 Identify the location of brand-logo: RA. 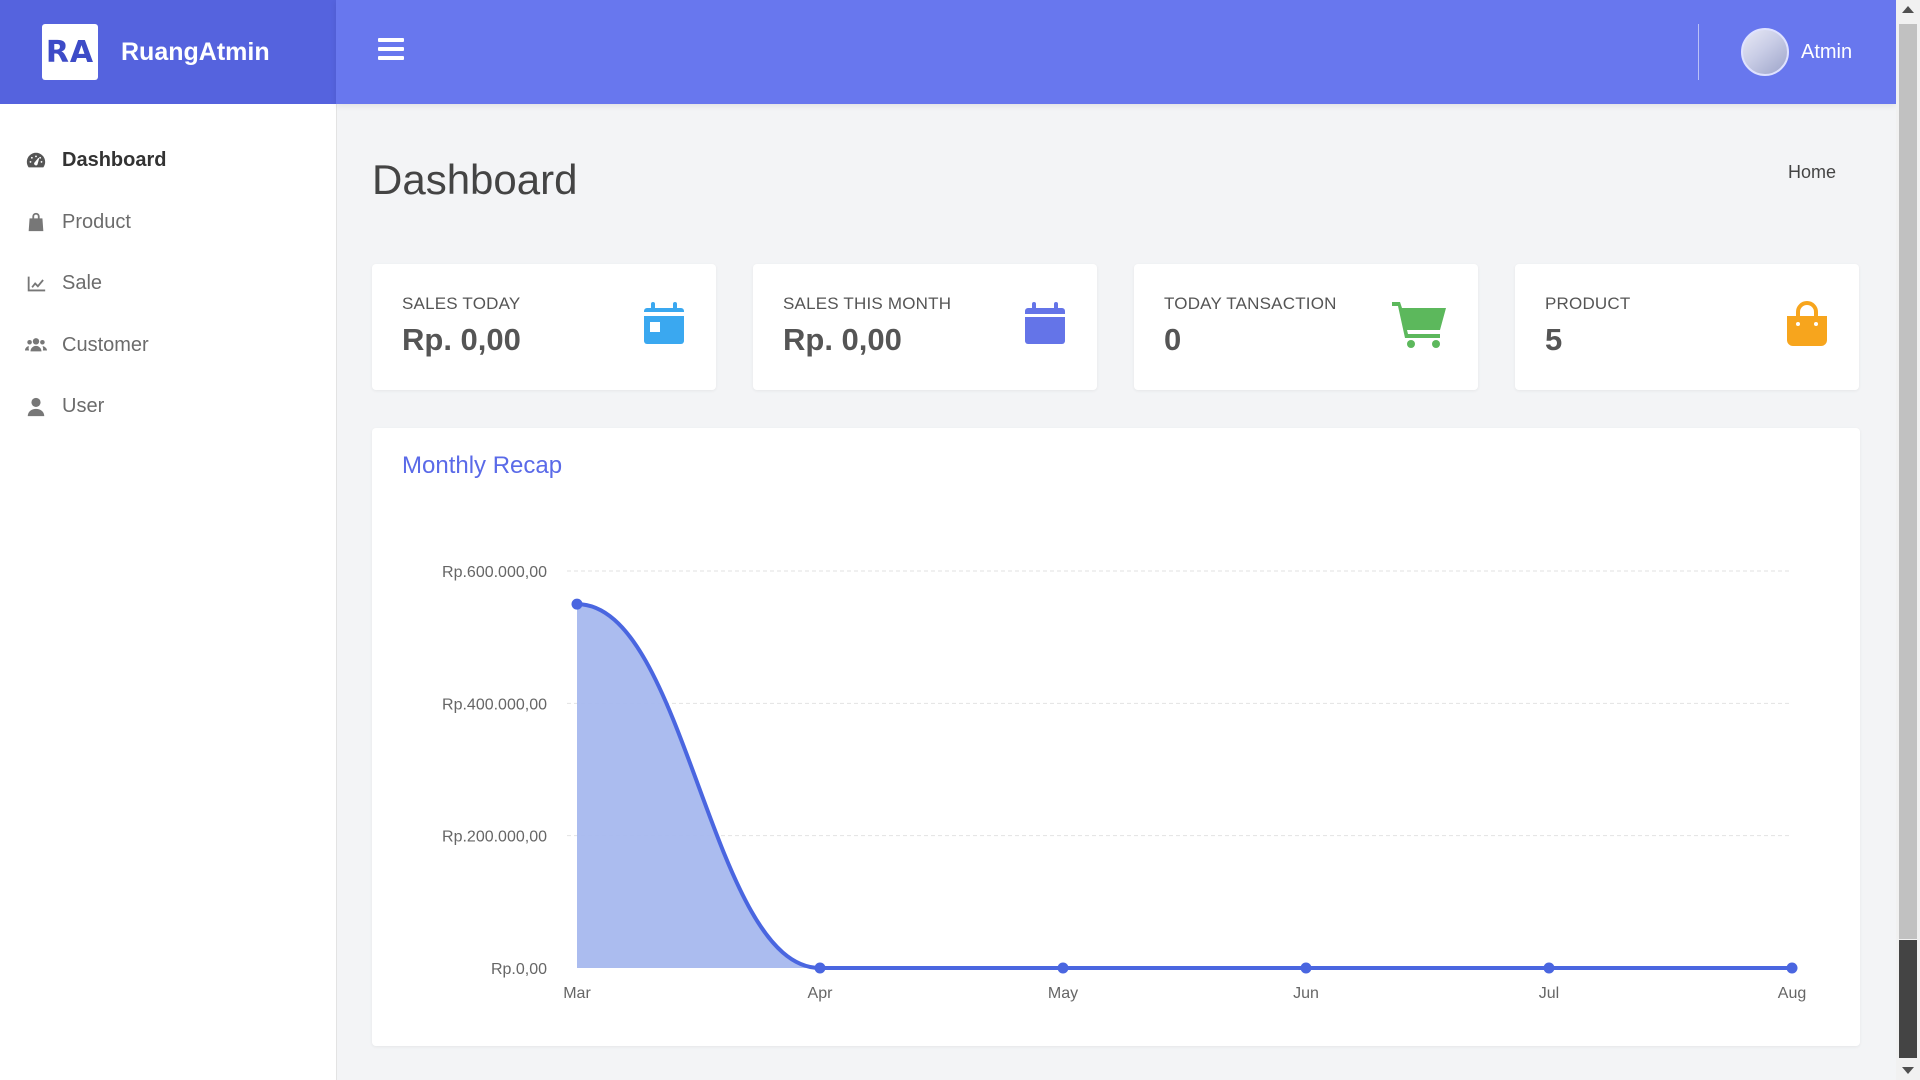
(70, 52).